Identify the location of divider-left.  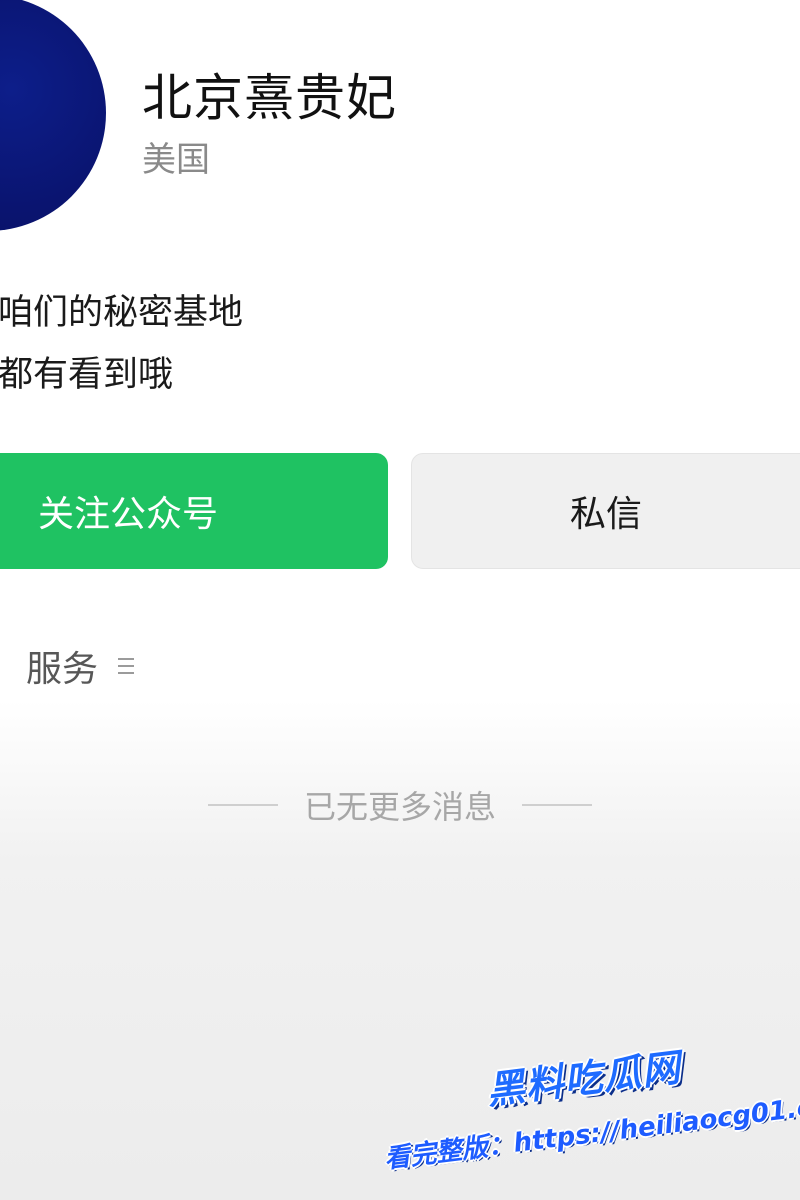
(242, 805).